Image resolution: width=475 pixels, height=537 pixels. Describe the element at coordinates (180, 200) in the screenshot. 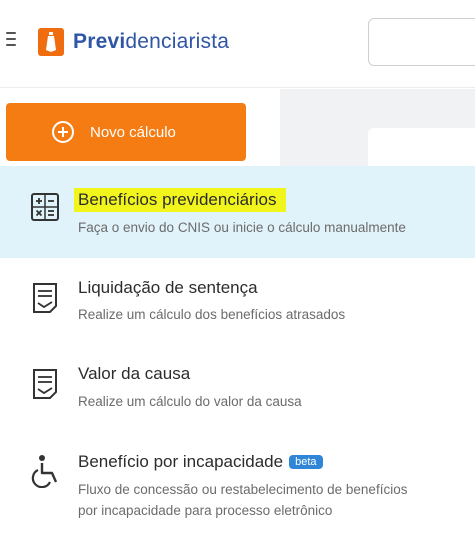

I see `menu-item-title: Benefícios previdenciários` at that location.